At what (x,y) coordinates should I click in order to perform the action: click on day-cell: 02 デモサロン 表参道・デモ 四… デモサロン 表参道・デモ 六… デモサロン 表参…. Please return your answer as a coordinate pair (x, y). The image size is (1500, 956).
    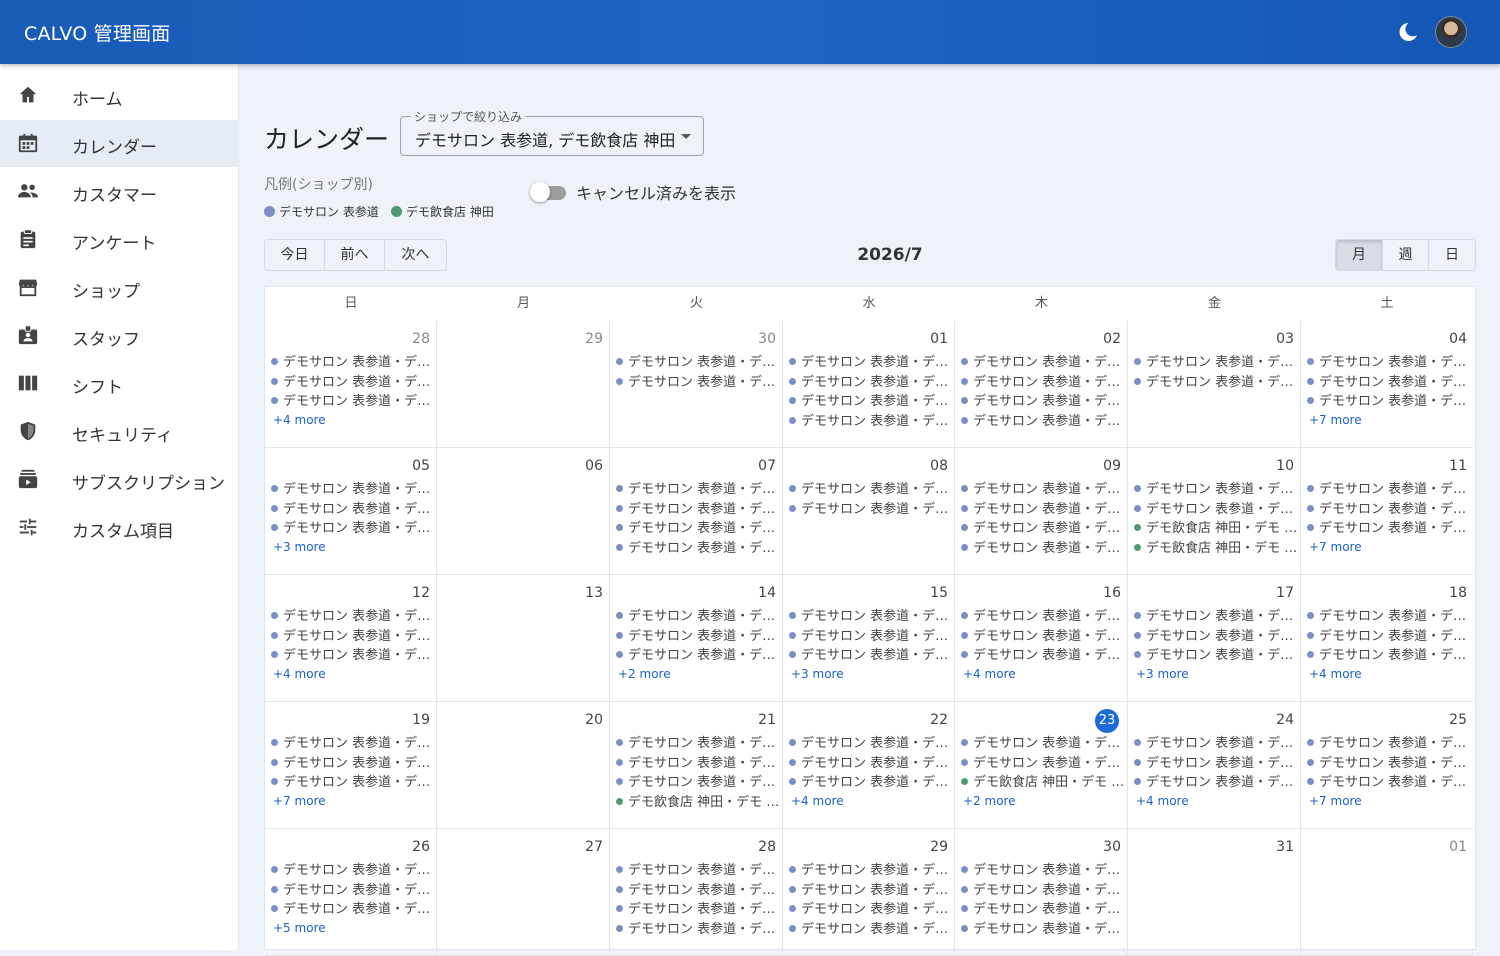
    Looking at the image, I should click on (1041, 384).